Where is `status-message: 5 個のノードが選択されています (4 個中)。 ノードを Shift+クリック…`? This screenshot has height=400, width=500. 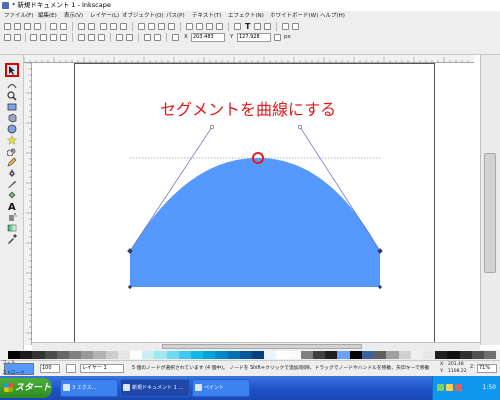
status-message: 5 個のノードが選択されています (4 個中)。 ノードを Shift+クリック… is located at coordinates (281, 368).